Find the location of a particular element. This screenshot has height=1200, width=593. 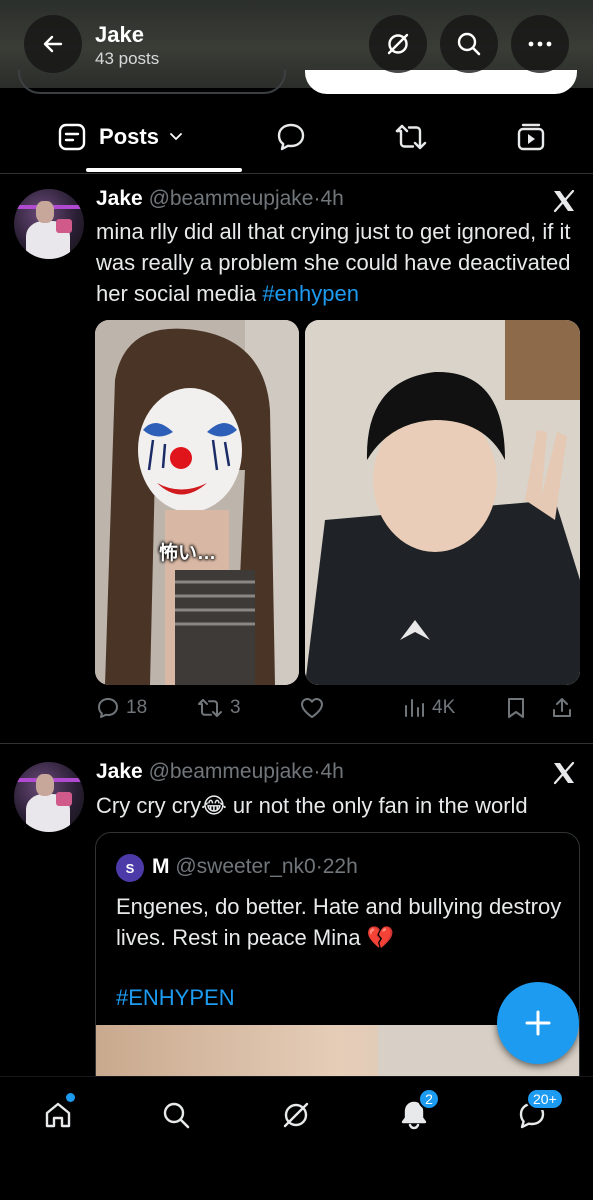

bottom-navigation: 2 20+ is located at coordinates (296, 1138).